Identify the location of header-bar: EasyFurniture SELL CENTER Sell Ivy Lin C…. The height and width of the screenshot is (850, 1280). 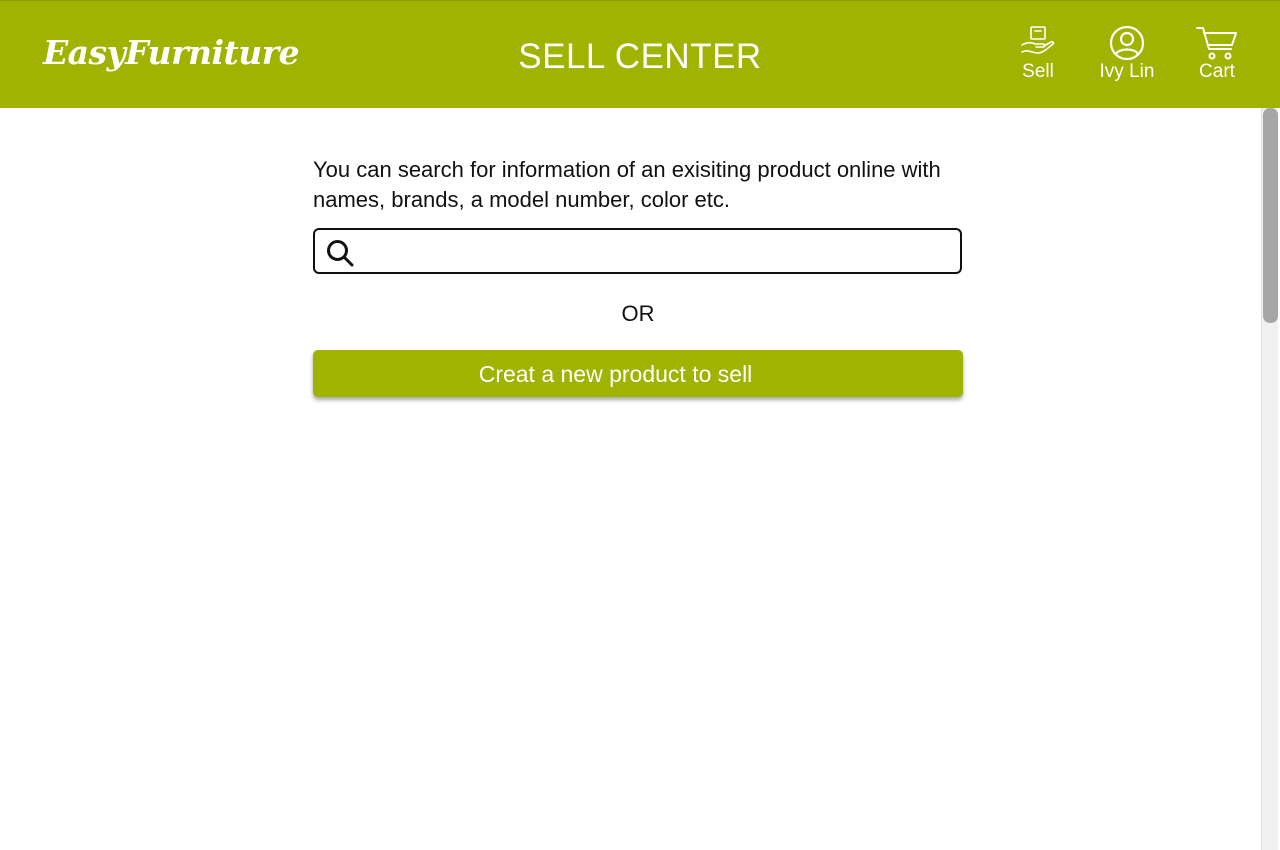
(640, 54).